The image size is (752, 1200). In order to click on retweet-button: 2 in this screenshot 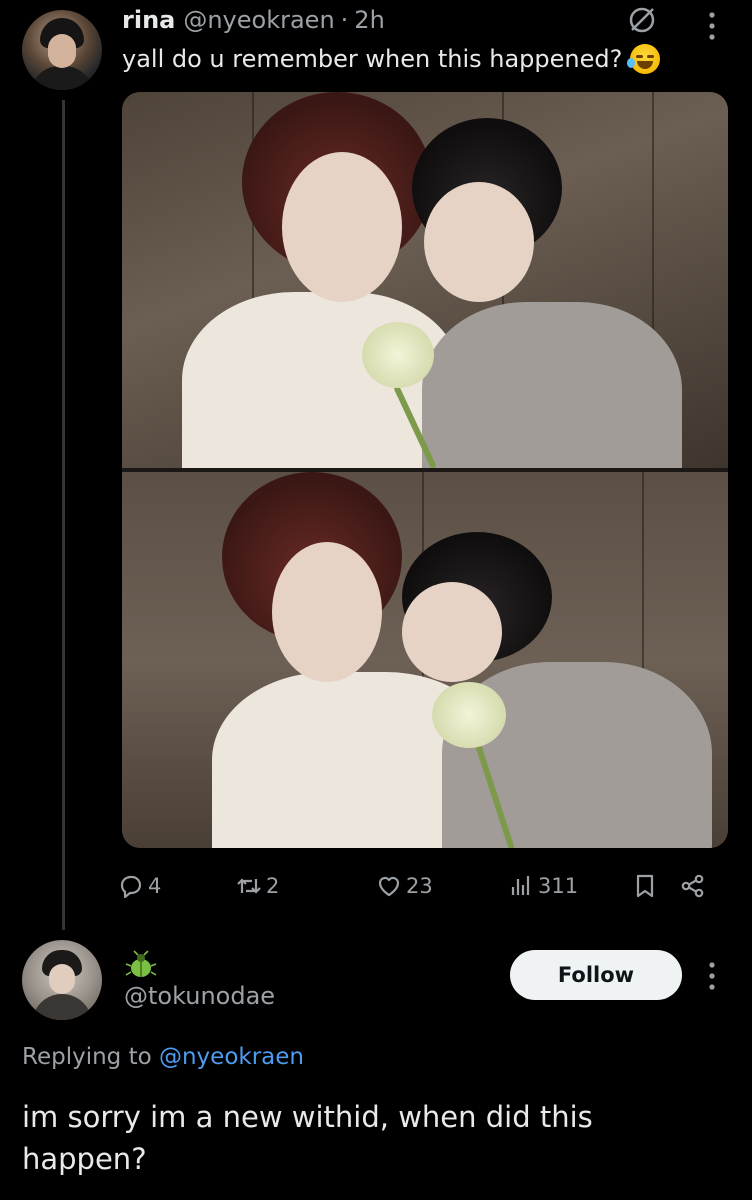, I will do `click(257, 886)`.